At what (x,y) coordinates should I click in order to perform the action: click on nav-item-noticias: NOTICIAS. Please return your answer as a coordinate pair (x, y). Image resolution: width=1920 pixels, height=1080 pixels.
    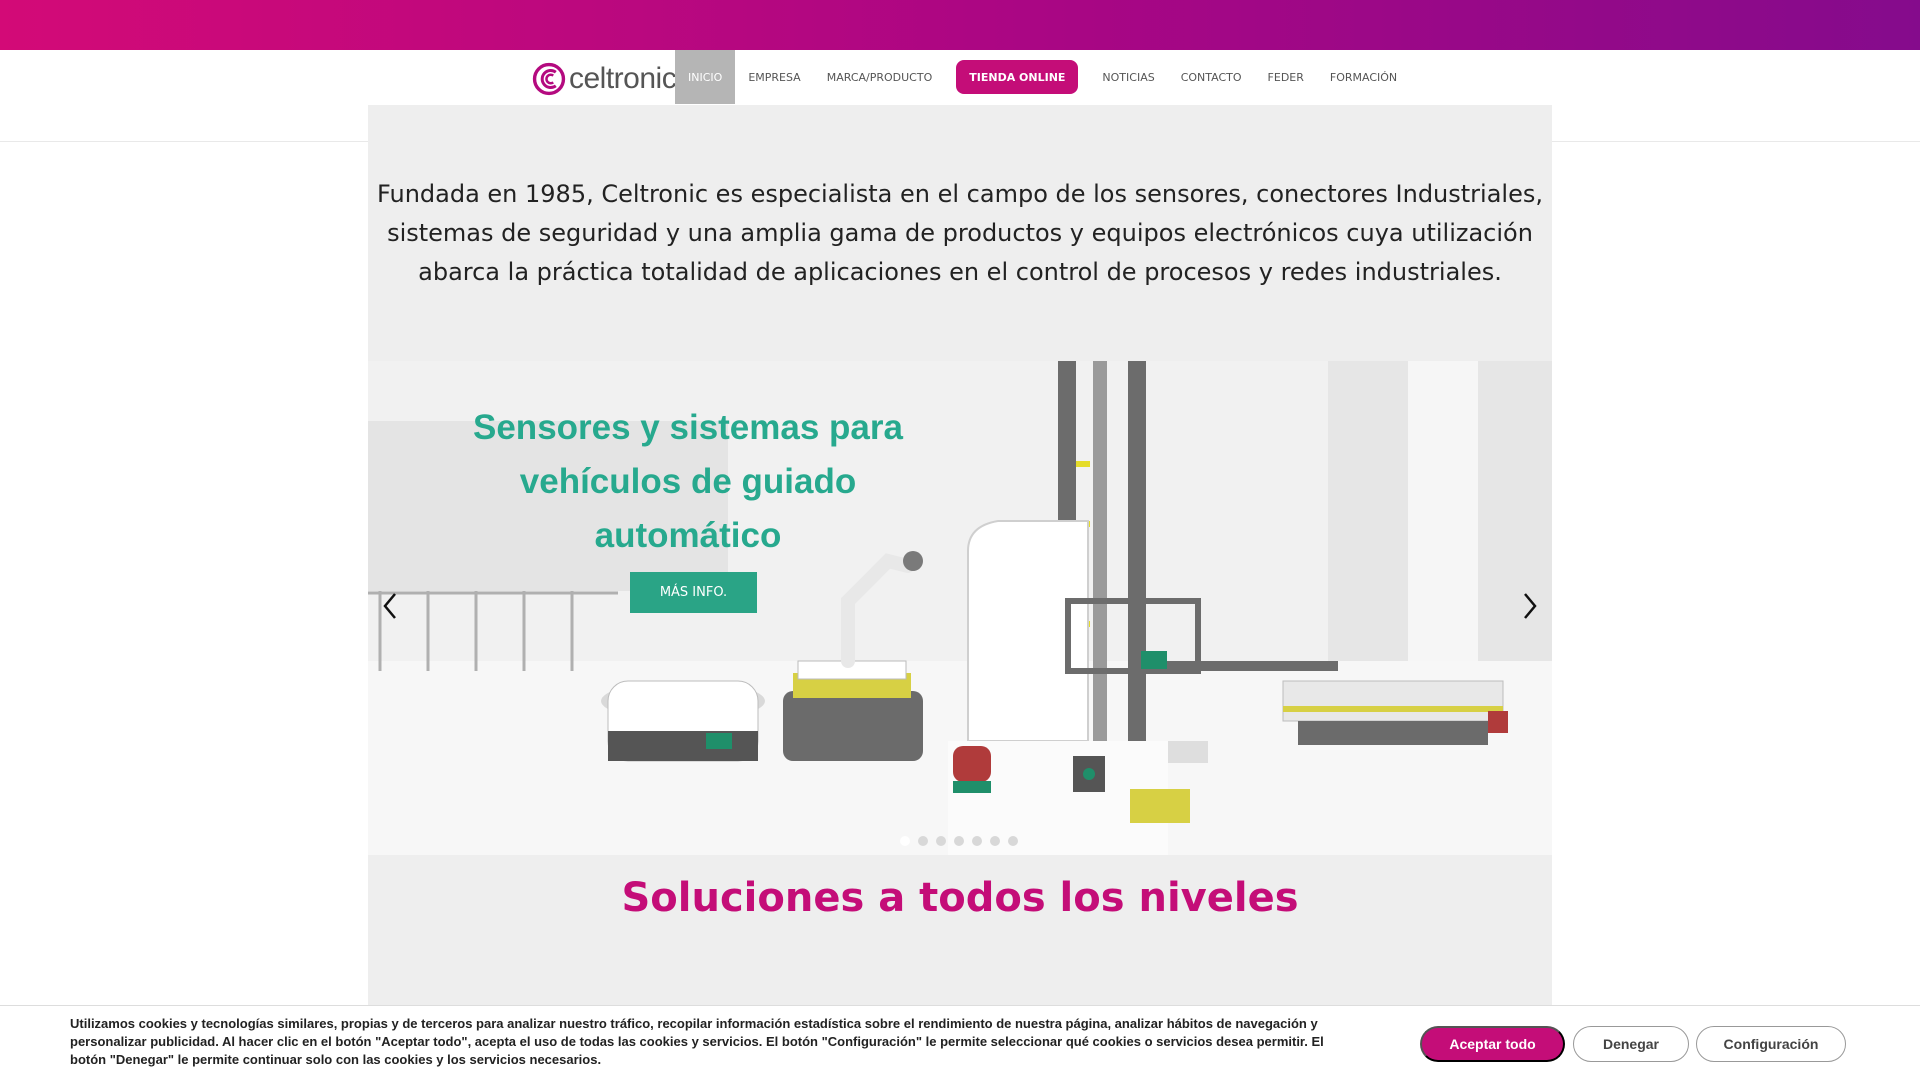
    Looking at the image, I should click on (1128, 77).